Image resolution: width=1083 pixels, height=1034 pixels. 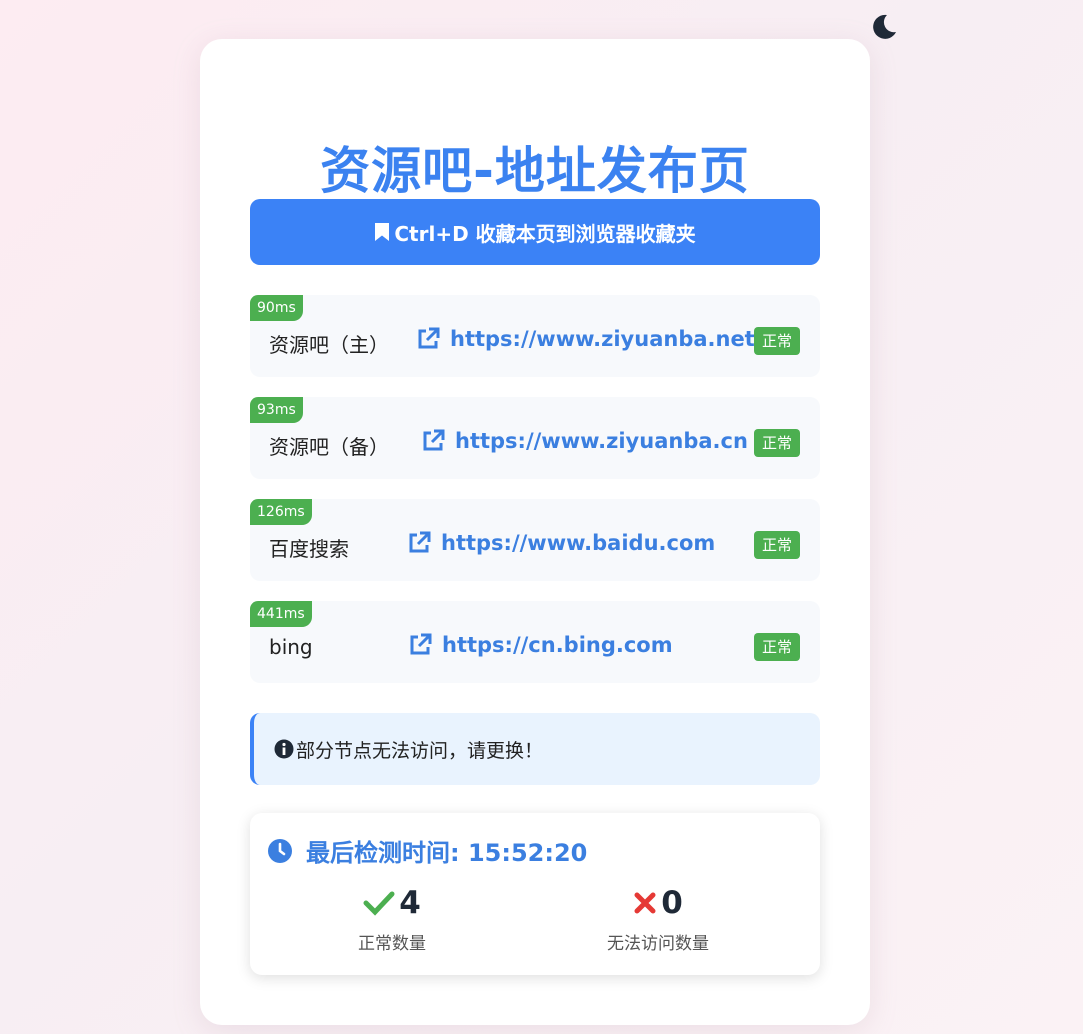 What do you see at coordinates (658, 944) in the screenshot?
I see `fail-label: 无法访问数量` at bounding box center [658, 944].